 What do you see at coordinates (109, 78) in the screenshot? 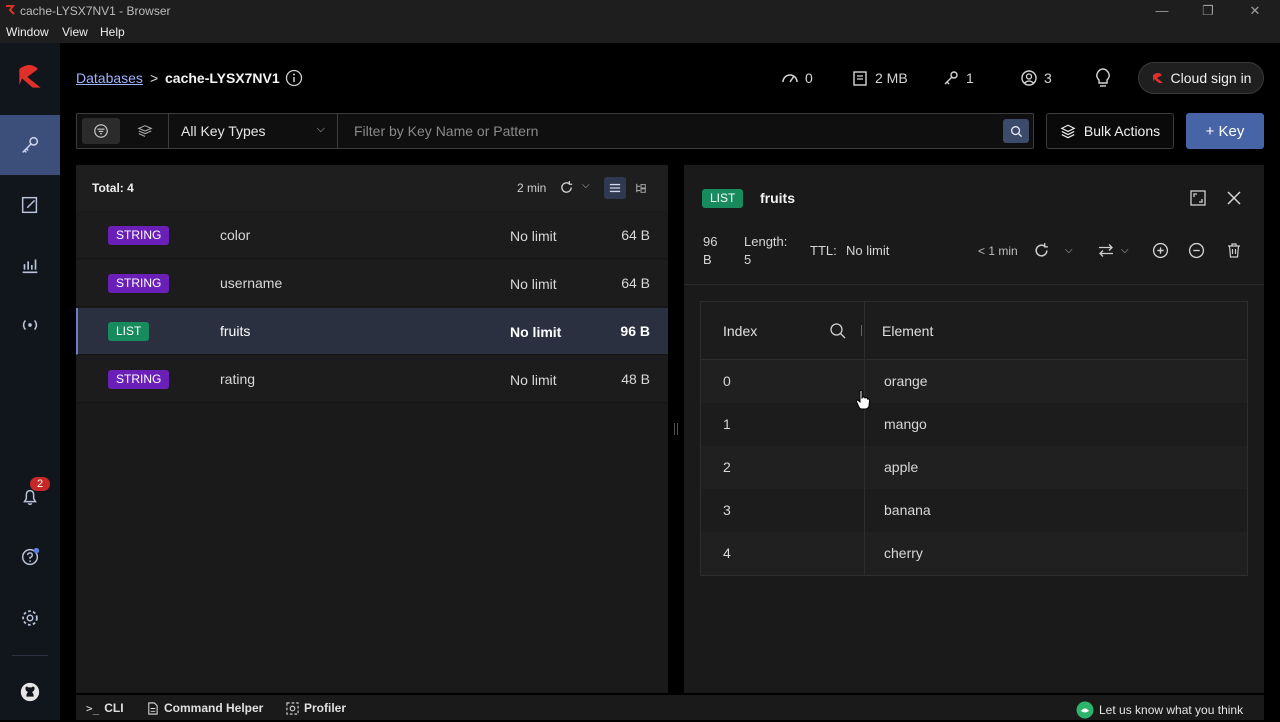
I see `breadcrumb-databases-link: Databases` at bounding box center [109, 78].